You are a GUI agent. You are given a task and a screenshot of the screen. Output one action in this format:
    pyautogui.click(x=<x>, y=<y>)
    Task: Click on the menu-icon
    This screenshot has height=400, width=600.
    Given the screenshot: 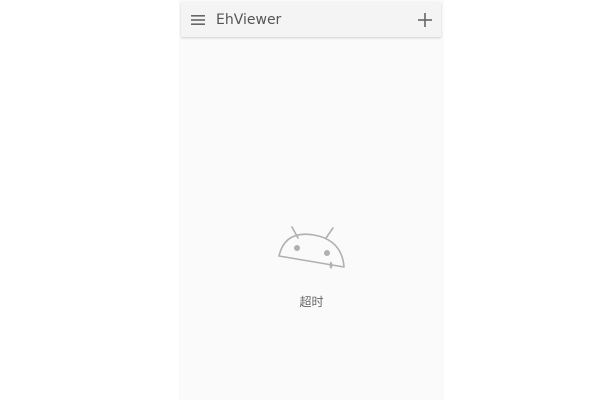 What is the action you would take?
    pyautogui.click(x=198, y=20)
    